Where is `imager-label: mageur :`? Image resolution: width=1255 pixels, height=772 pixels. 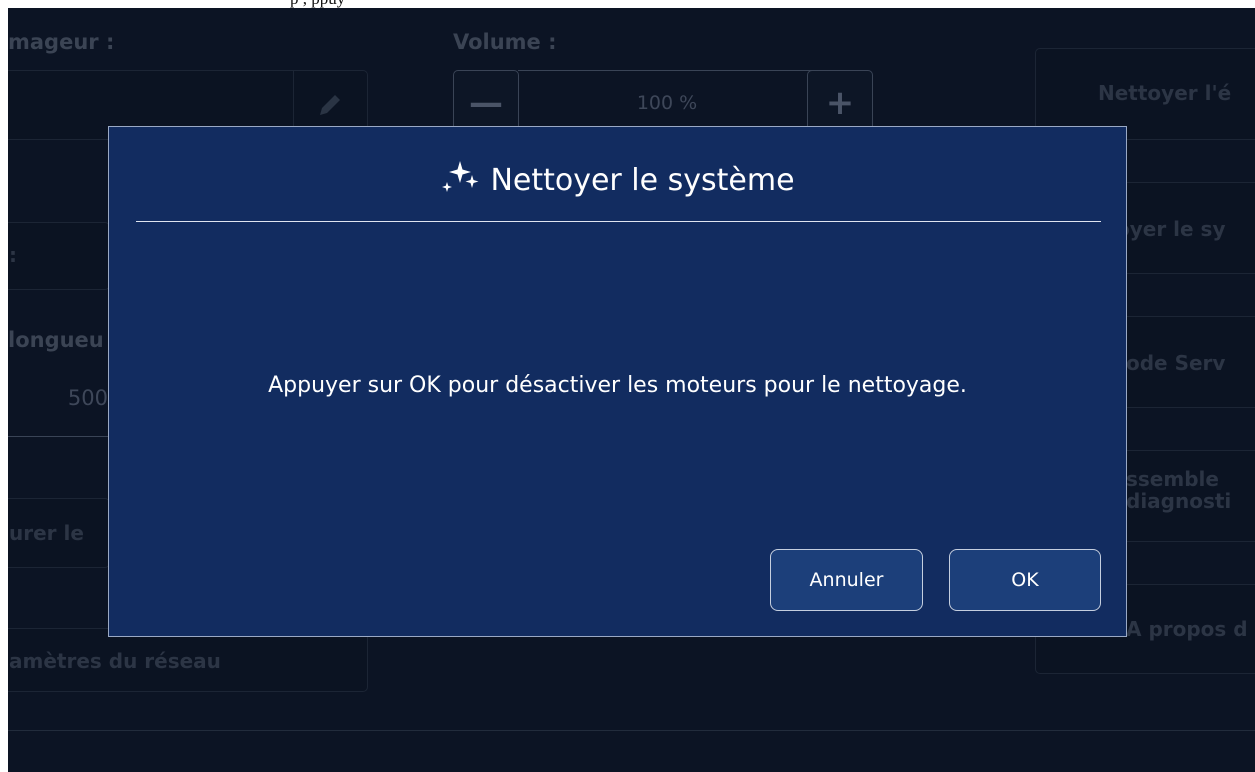 imager-label: mageur : is located at coordinates (61, 42).